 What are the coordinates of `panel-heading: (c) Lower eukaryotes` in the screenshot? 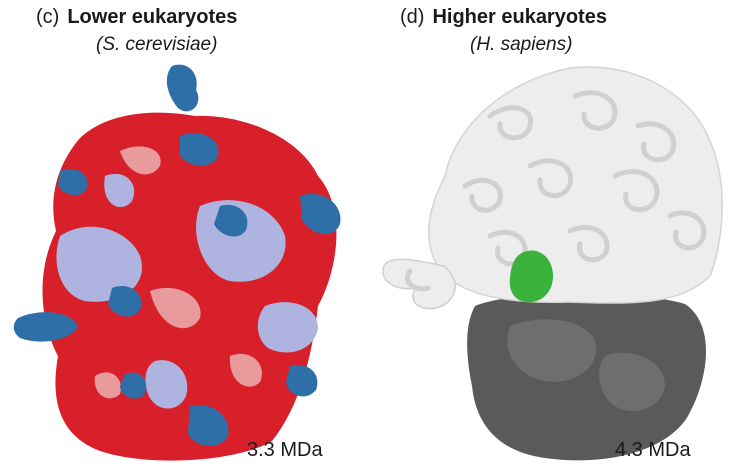 It's located at (136, 17).